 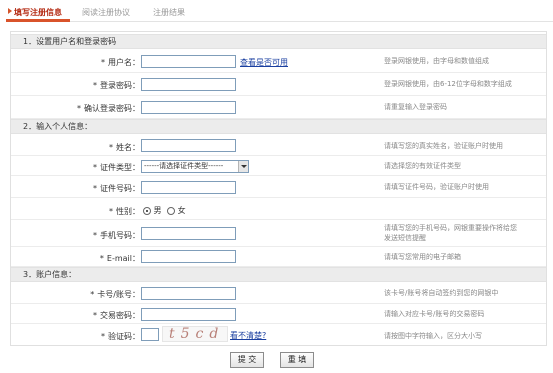 I want to click on tab-read-agreement: 阅读注册协议, so click(x=106, y=12).